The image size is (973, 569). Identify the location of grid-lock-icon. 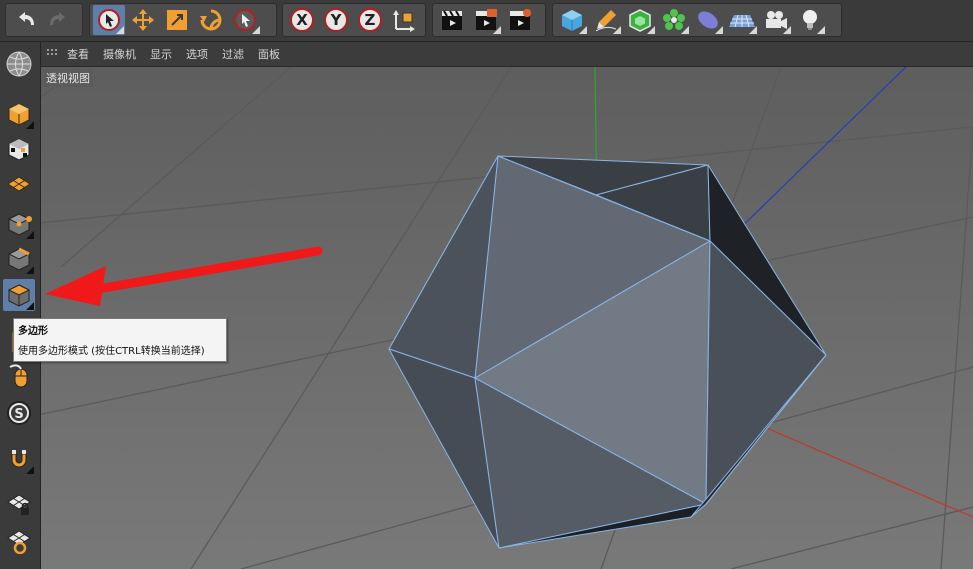
(19, 504).